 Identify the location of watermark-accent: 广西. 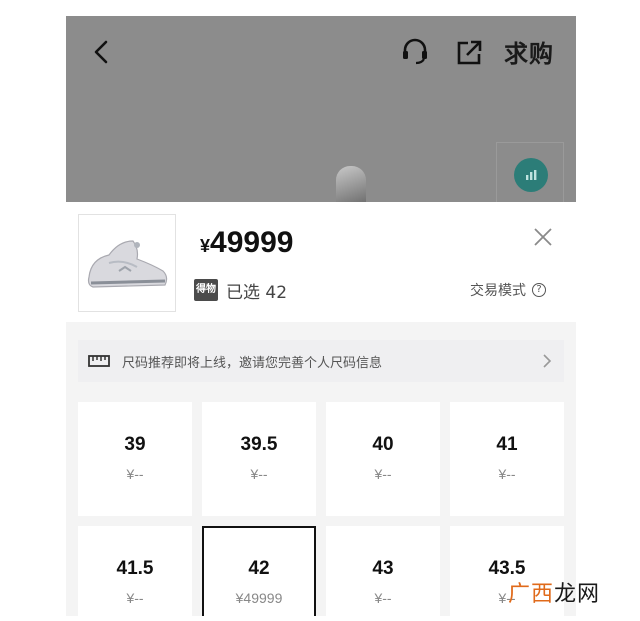
(531, 594).